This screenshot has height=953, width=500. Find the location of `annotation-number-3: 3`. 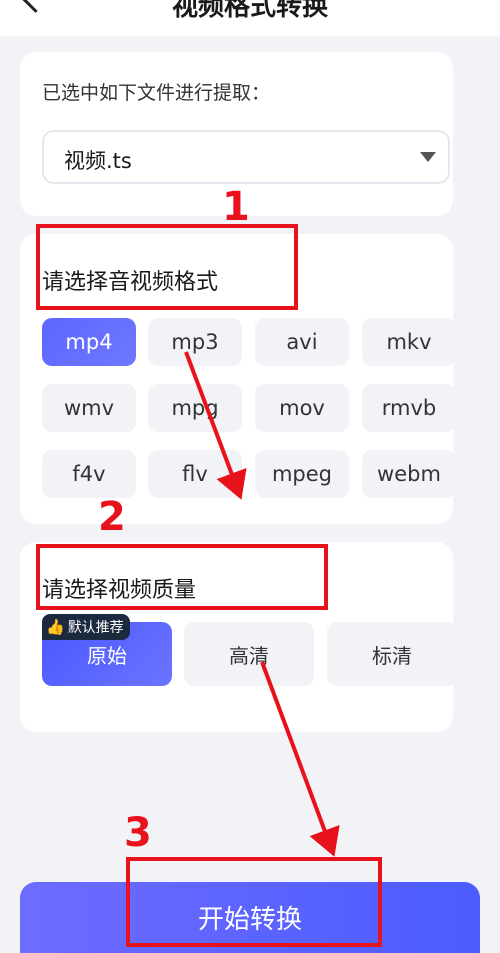

annotation-number-3: 3 is located at coordinates (138, 833).